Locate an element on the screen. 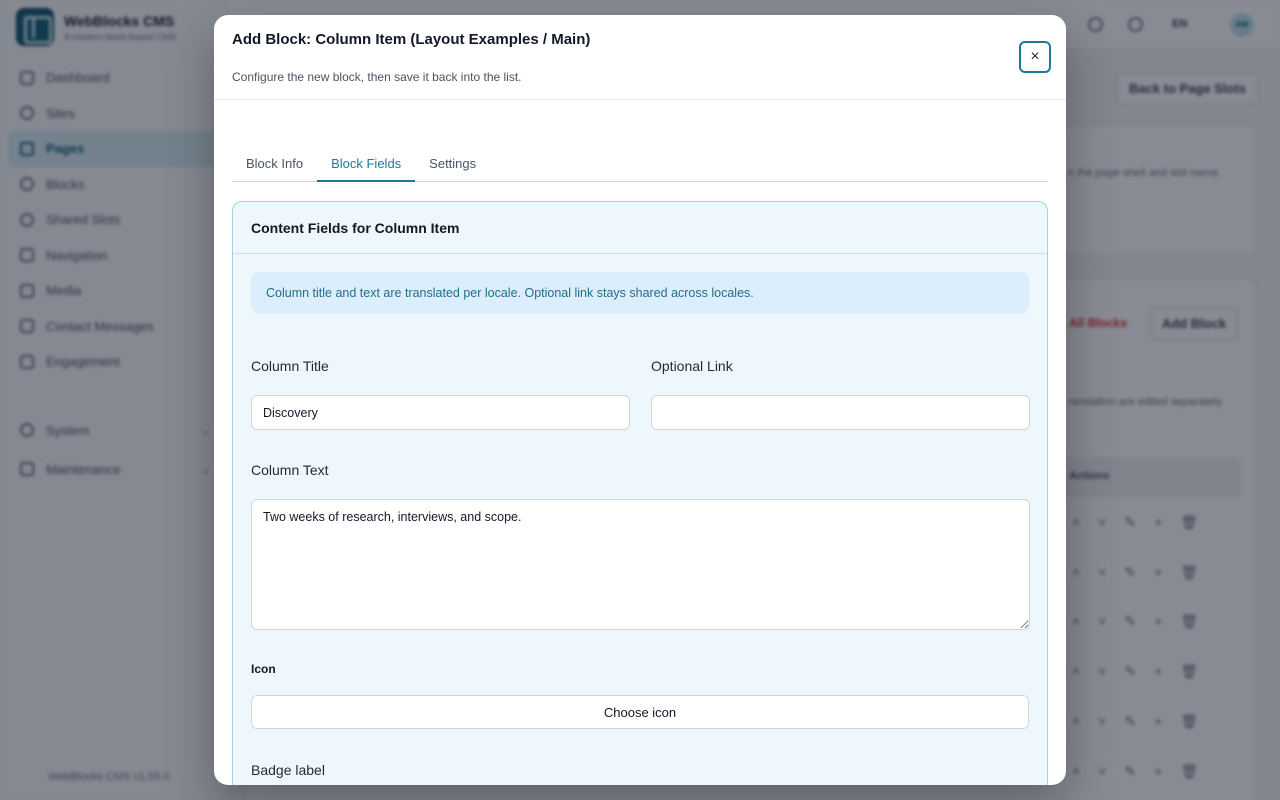 The width and height of the screenshot is (1280, 800). badge-label-label: Badge label is located at coordinates (288, 770).